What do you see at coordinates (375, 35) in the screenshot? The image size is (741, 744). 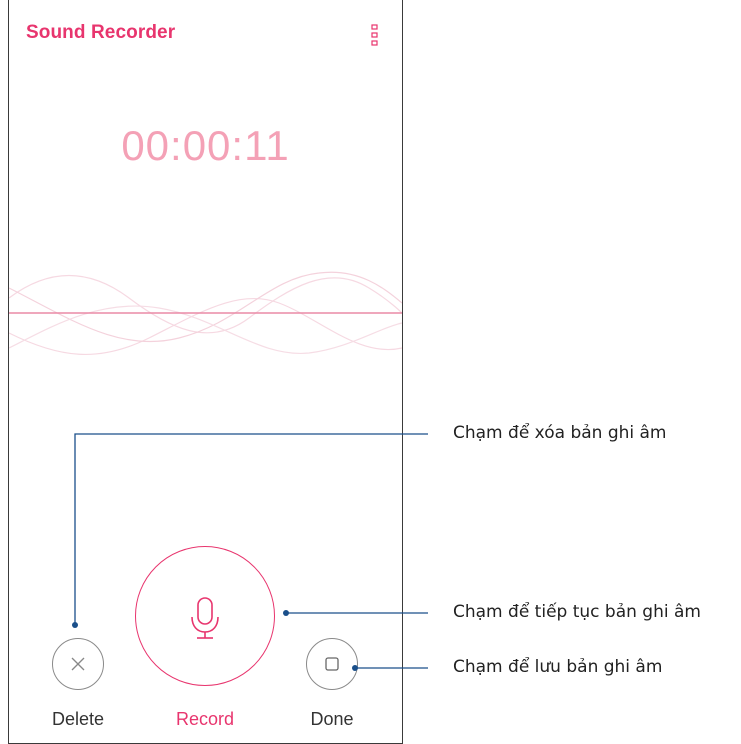 I see `overflow-menu-icon` at bounding box center [375, 35].